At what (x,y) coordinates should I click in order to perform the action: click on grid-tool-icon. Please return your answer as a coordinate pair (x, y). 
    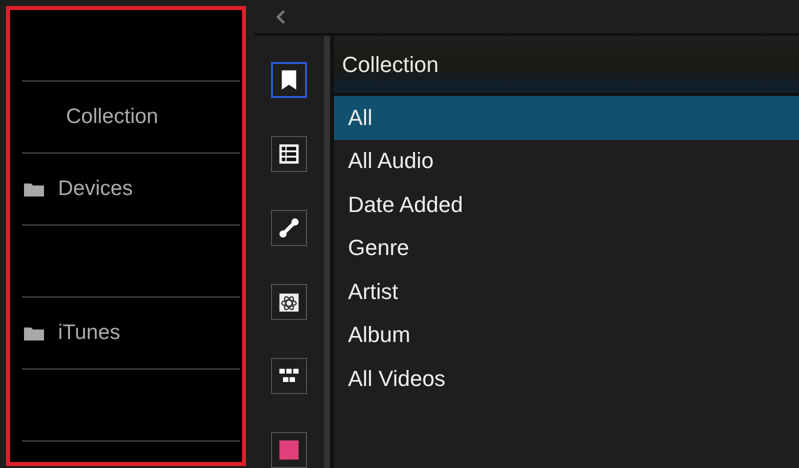
    Looking at the image, I should click on (289, 376).